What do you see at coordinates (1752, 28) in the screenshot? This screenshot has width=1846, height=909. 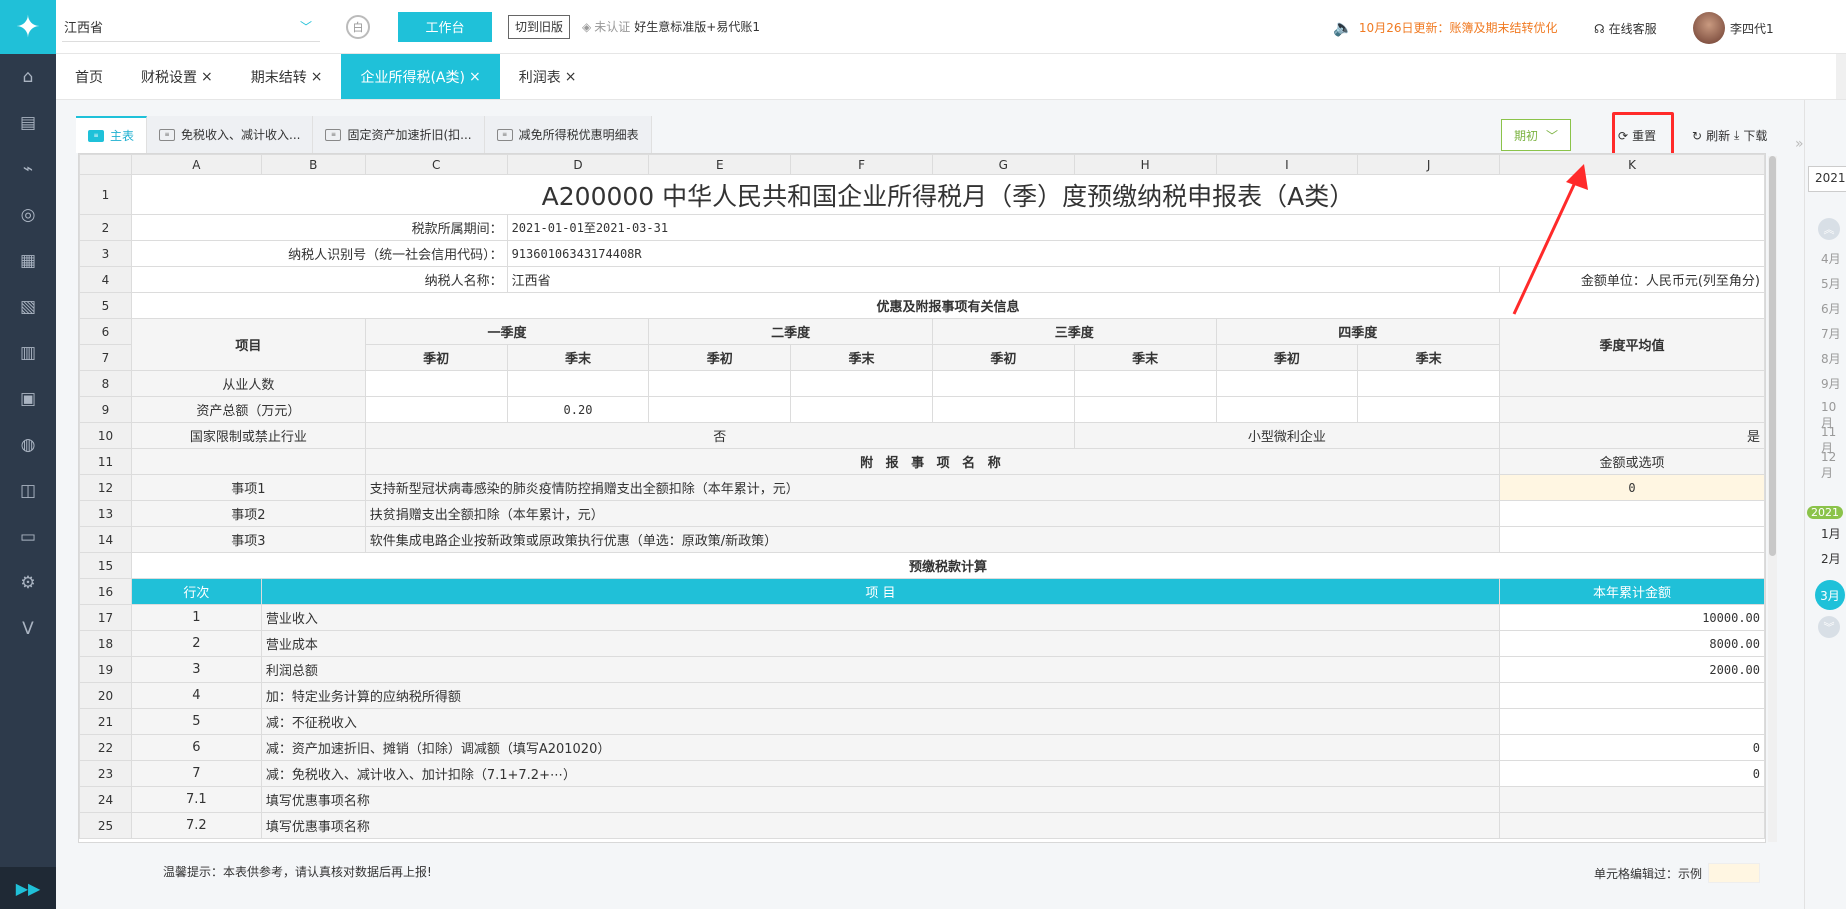 I see `username: 李四代1` at bounding box center [1752, 28].